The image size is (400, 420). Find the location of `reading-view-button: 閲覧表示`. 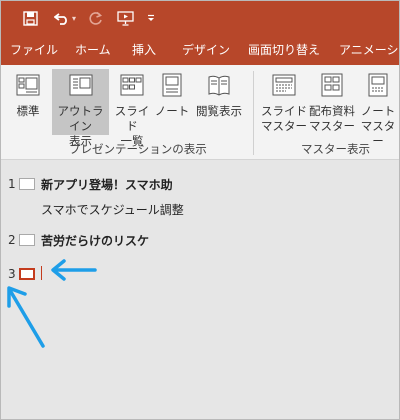

reading-view-button: 閲覧表示 is located at coordinates (219, 102).